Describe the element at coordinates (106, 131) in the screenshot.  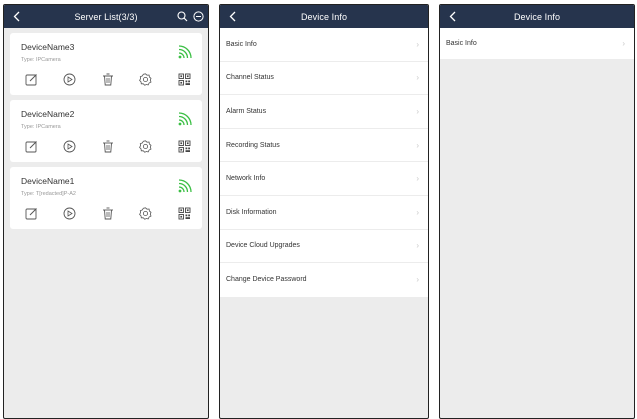
I see `device-card: DeviceName2 Type: IPCamera` at that location.